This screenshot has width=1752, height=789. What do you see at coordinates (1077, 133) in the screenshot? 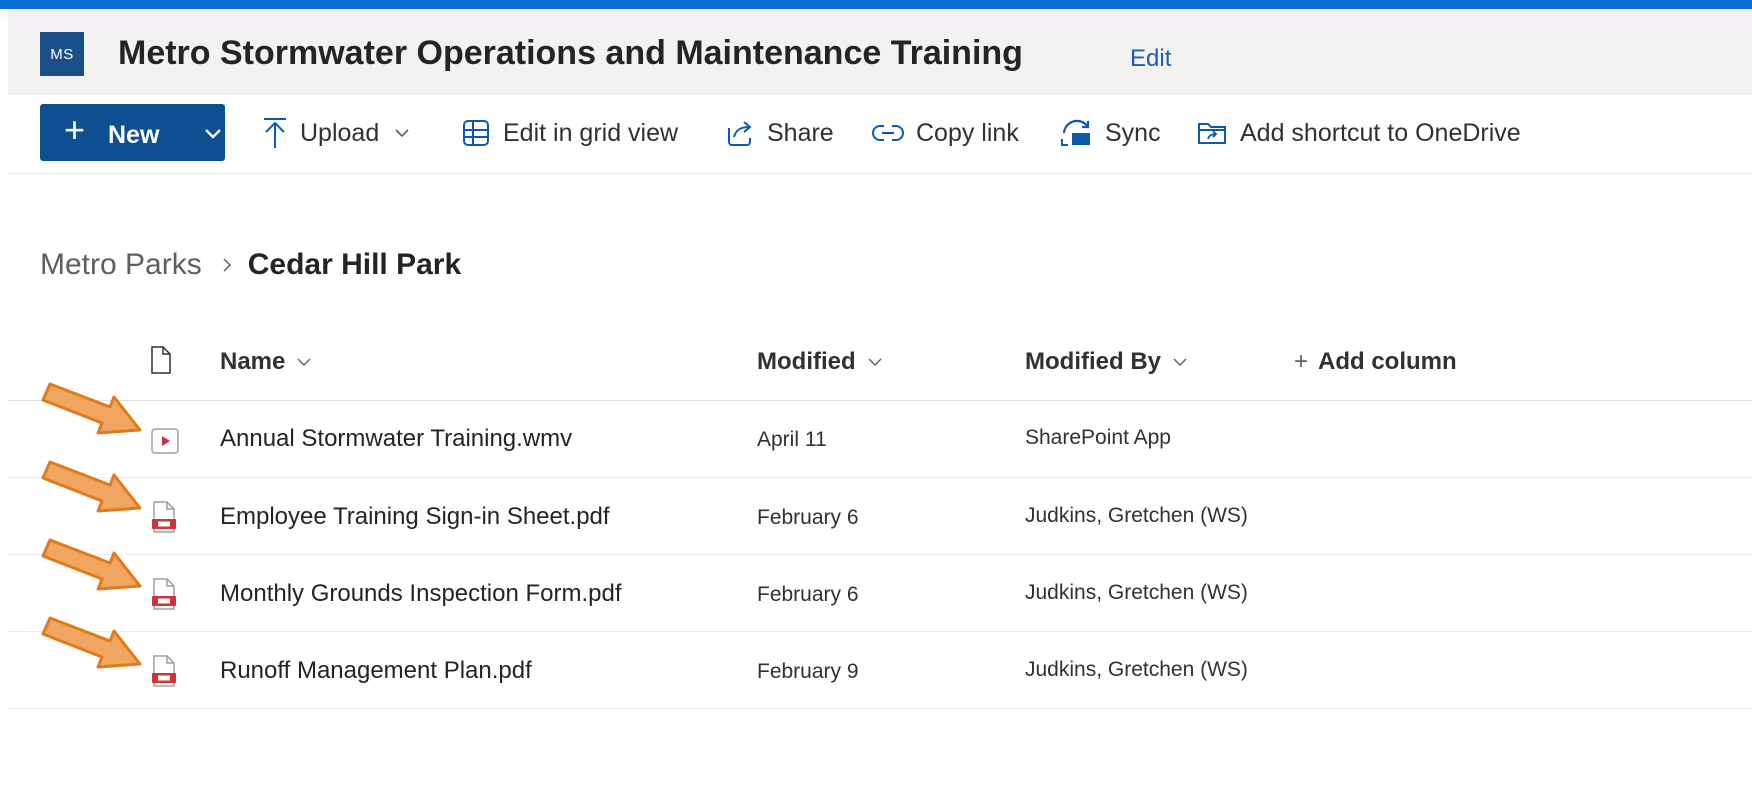
I see `sync-icon` at bounding box center [1077, 133].